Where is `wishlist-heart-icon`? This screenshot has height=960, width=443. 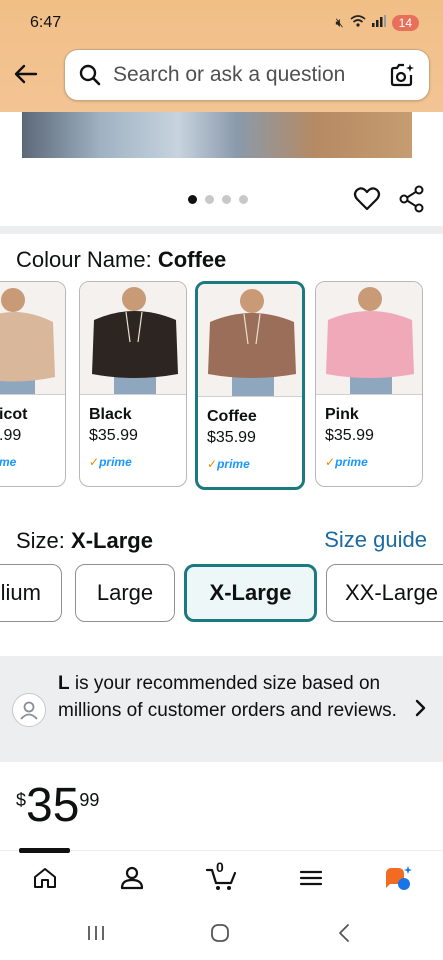
wishlist-heart-icon is located at coordinates (367, 199).